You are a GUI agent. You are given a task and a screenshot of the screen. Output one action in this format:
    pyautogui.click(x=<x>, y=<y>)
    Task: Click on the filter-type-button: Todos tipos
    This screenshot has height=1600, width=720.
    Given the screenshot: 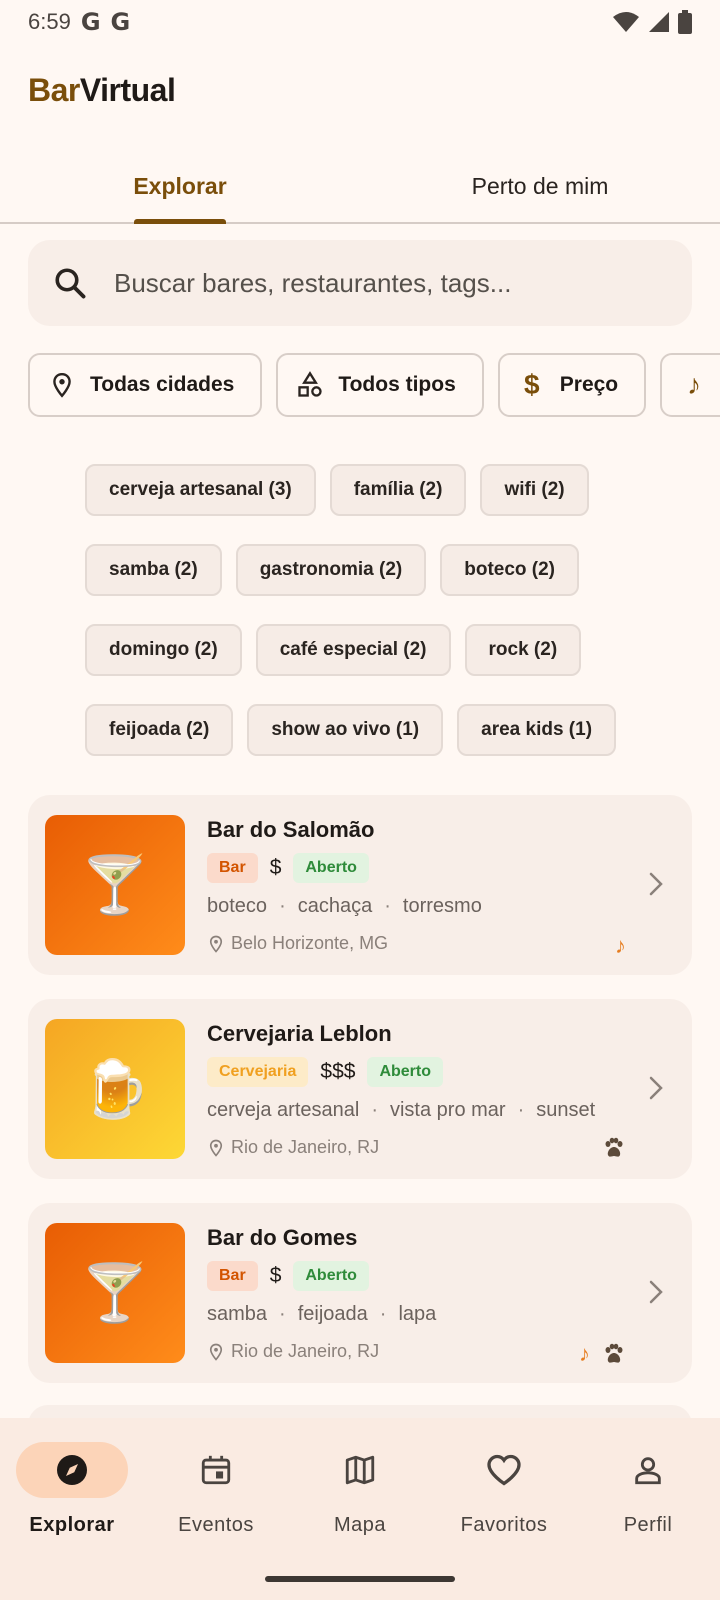 What is the action you would take?
    pyautogui.click(x=380, y=385)
    